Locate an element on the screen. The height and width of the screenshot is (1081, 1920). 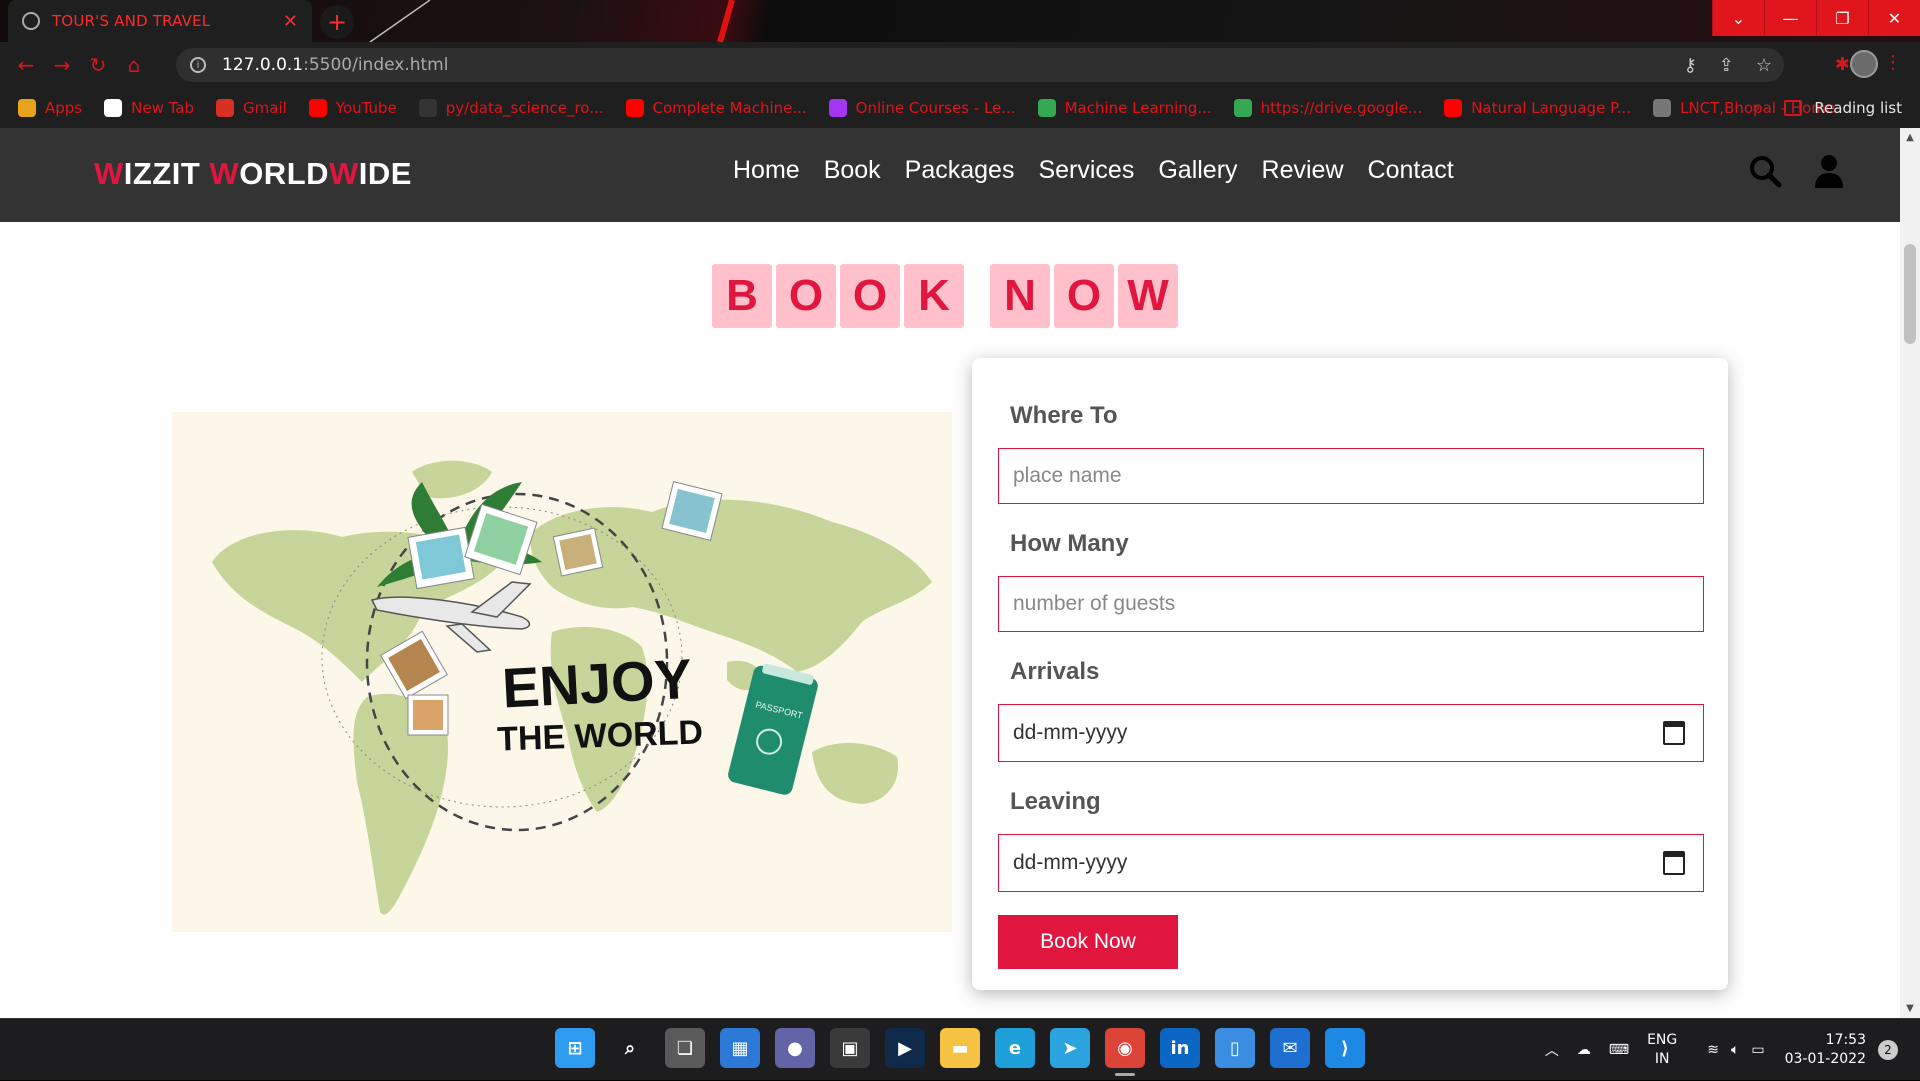
bookmark-item: Gmail is located at coordinates (251, 108).